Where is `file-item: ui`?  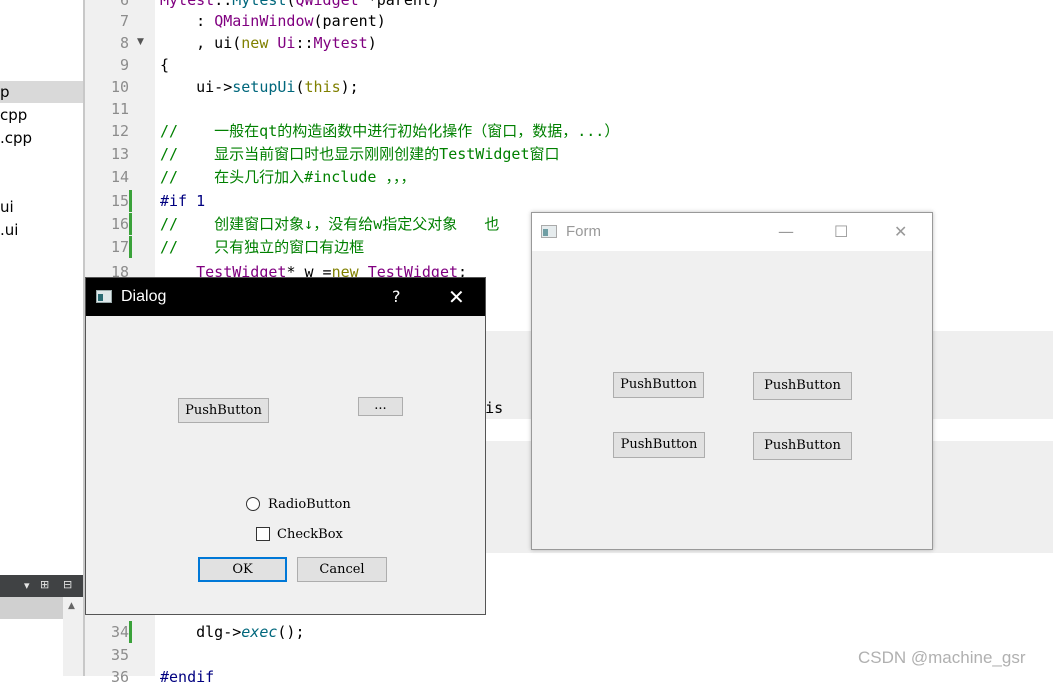 file-item: ui is located at coordinates (7, 207).